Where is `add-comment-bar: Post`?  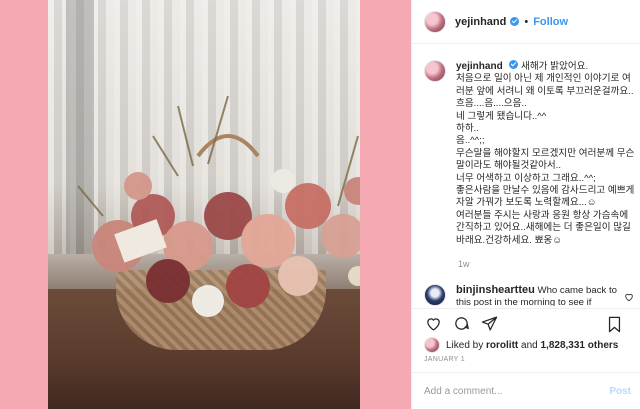
add-comment-bar: Post is located at coordinates (526, 390).